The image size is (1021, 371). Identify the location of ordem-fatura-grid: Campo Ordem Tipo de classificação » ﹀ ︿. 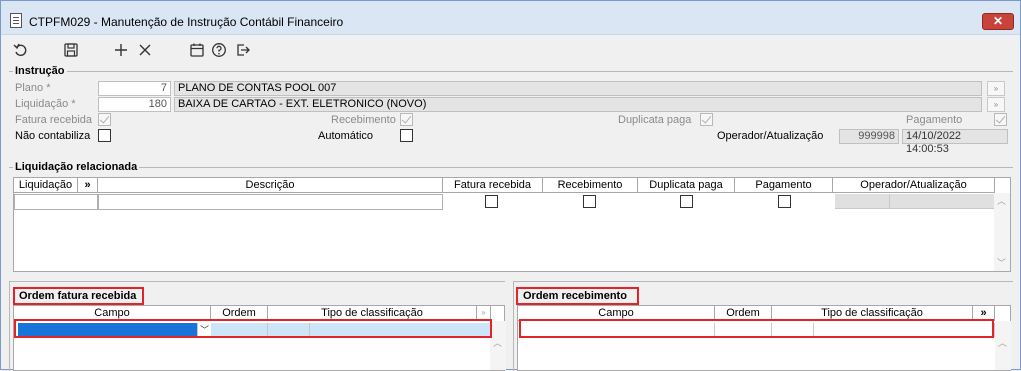
(259, 338).